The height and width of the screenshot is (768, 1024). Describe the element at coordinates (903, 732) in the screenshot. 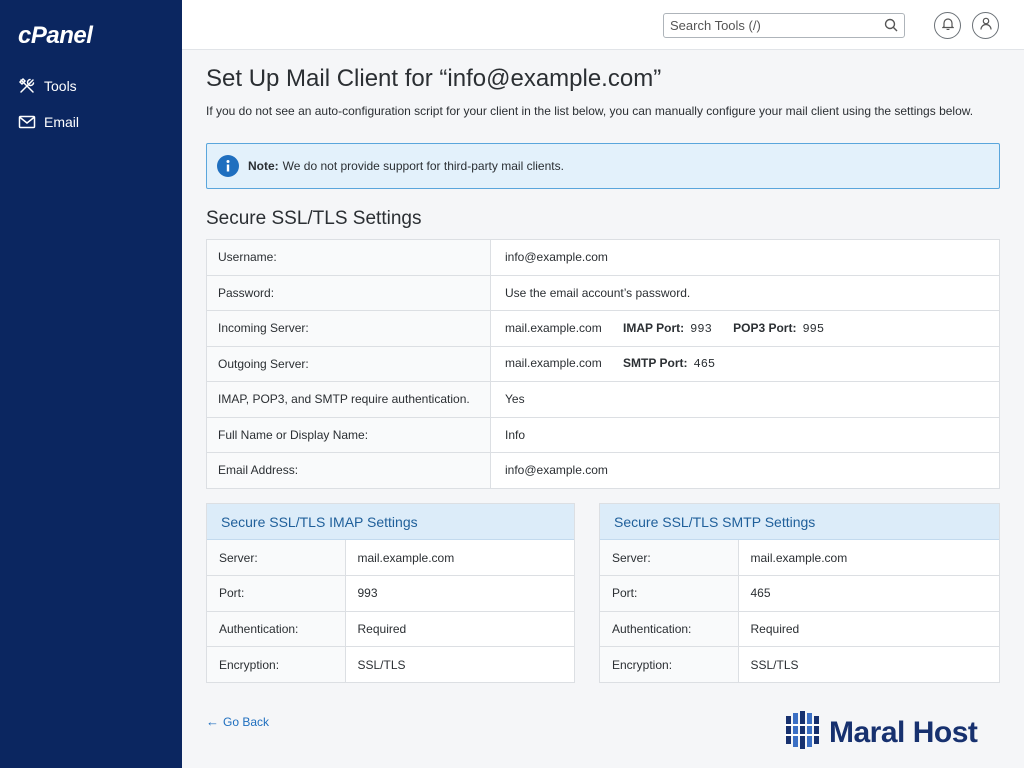

I see `brand-name: Maral Host` at that location.